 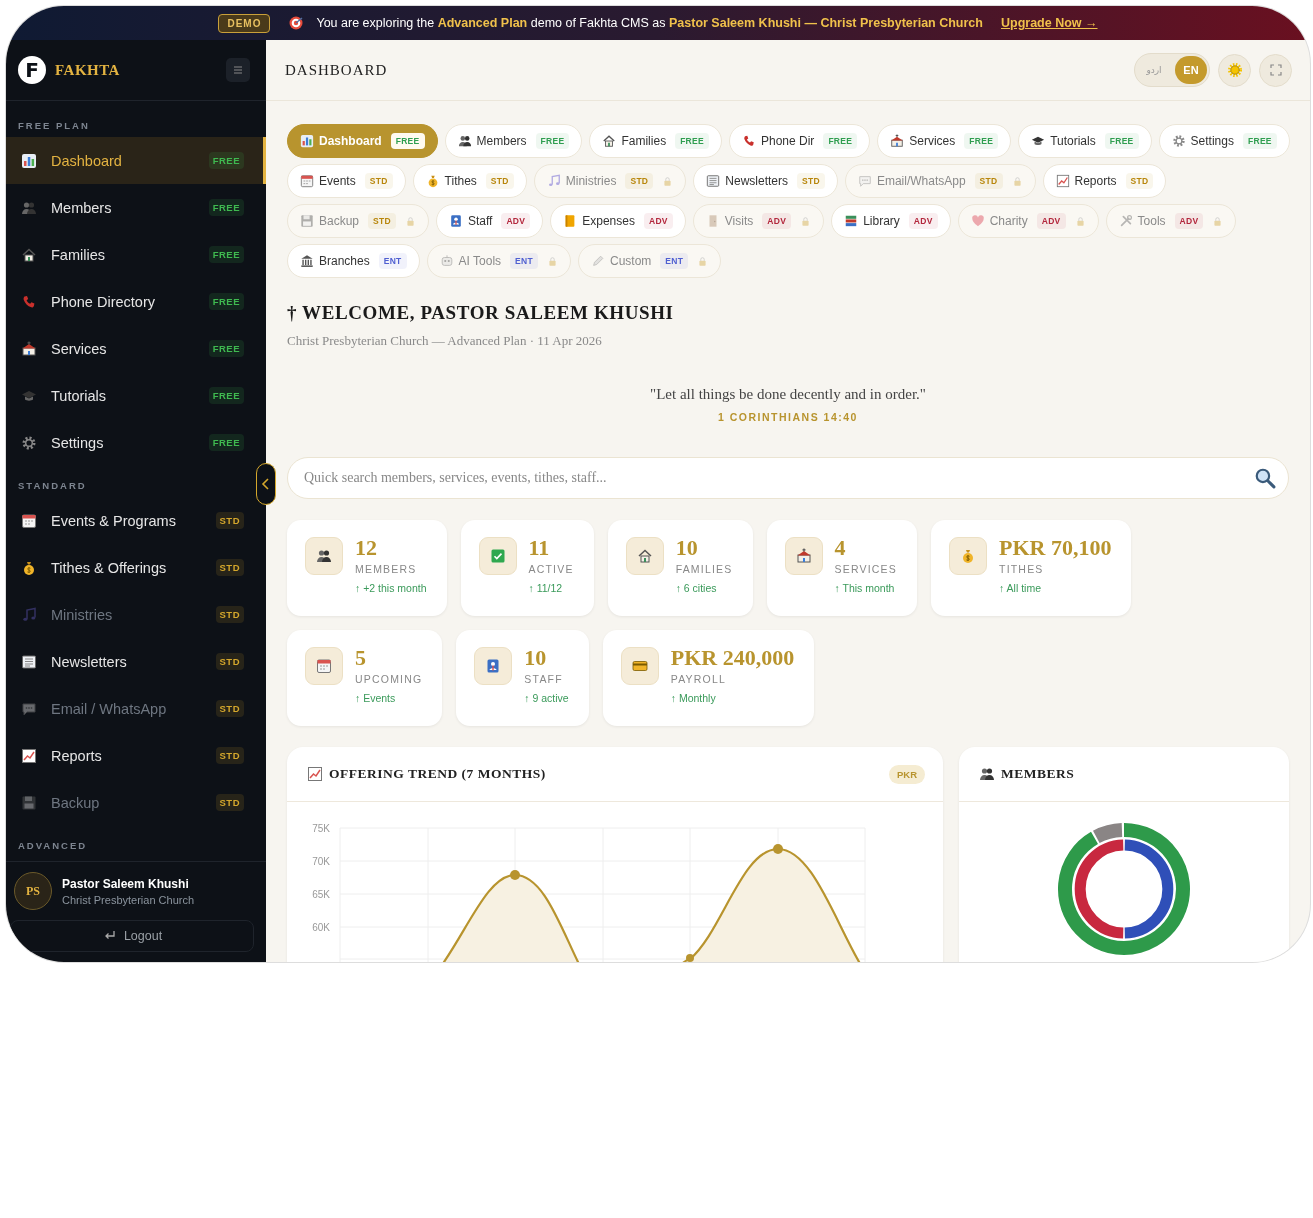 I want to click on stat-value: 12, so click(x=366, y=547).